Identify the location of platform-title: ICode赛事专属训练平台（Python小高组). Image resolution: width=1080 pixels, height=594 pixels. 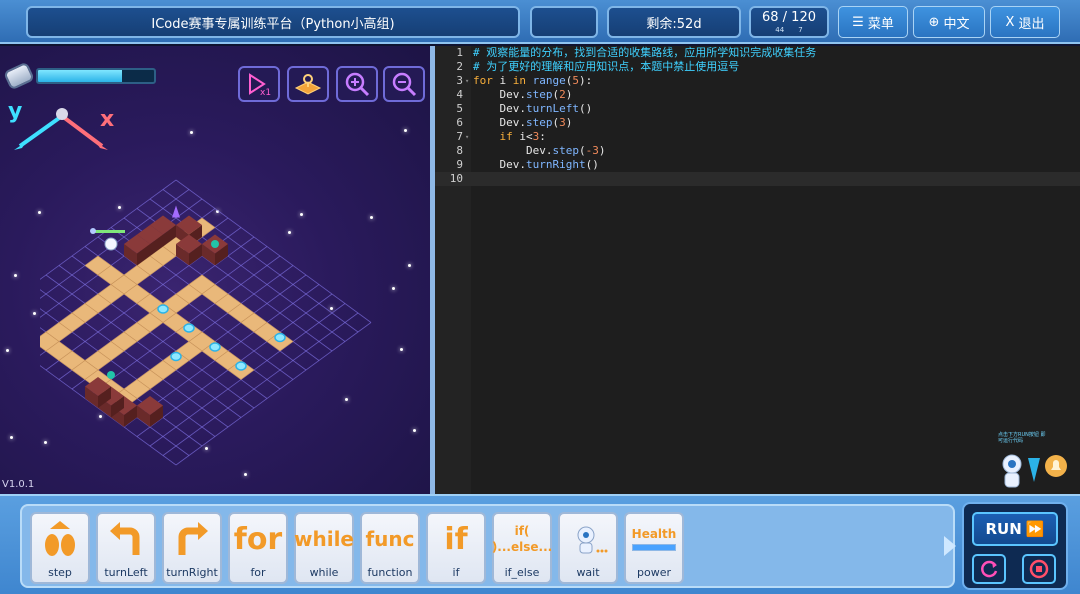
(273, 22).